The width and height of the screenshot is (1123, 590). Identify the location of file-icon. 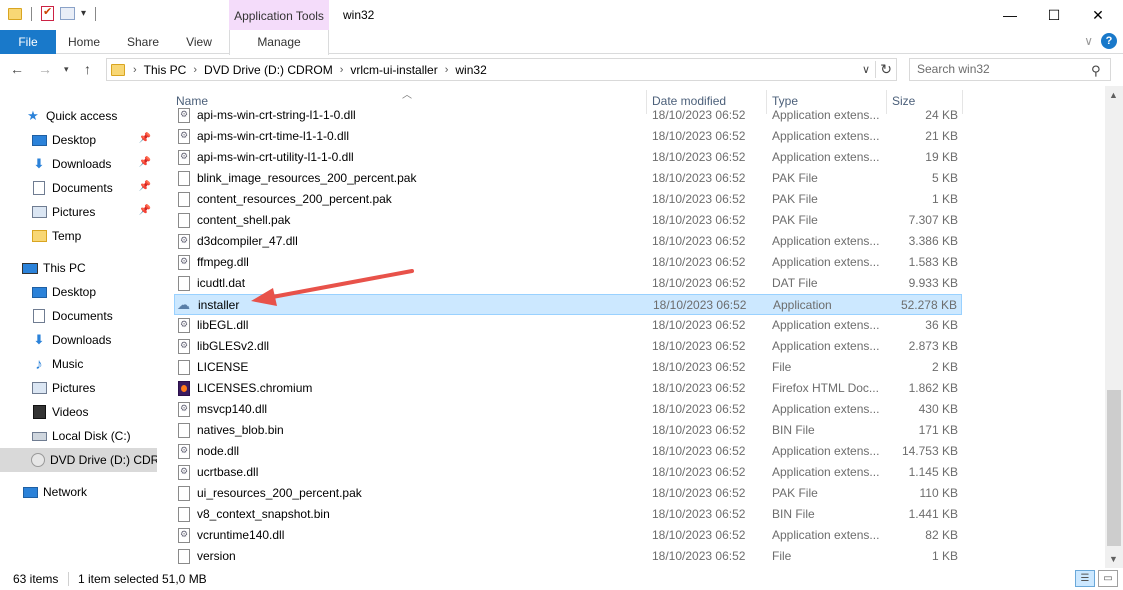
(184, 199).